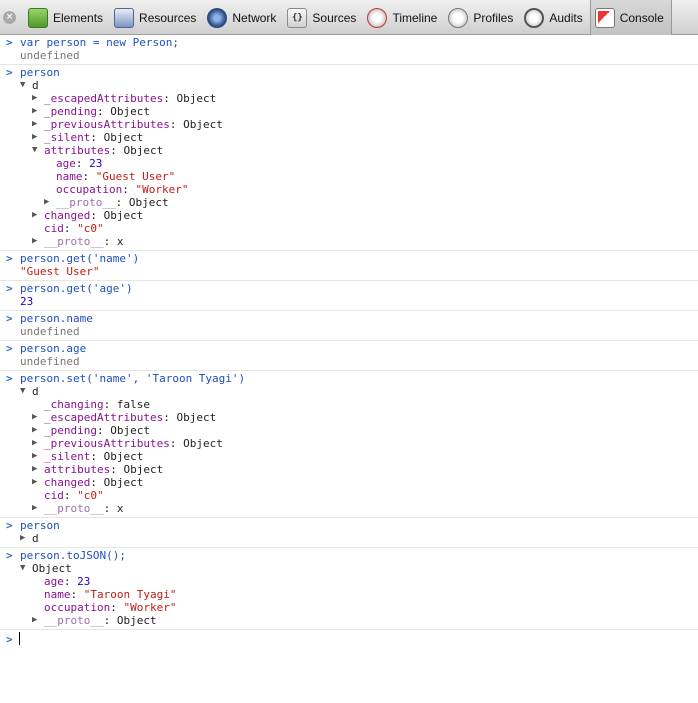  I want to click on tab-resources: Resources, so click(156, 17).